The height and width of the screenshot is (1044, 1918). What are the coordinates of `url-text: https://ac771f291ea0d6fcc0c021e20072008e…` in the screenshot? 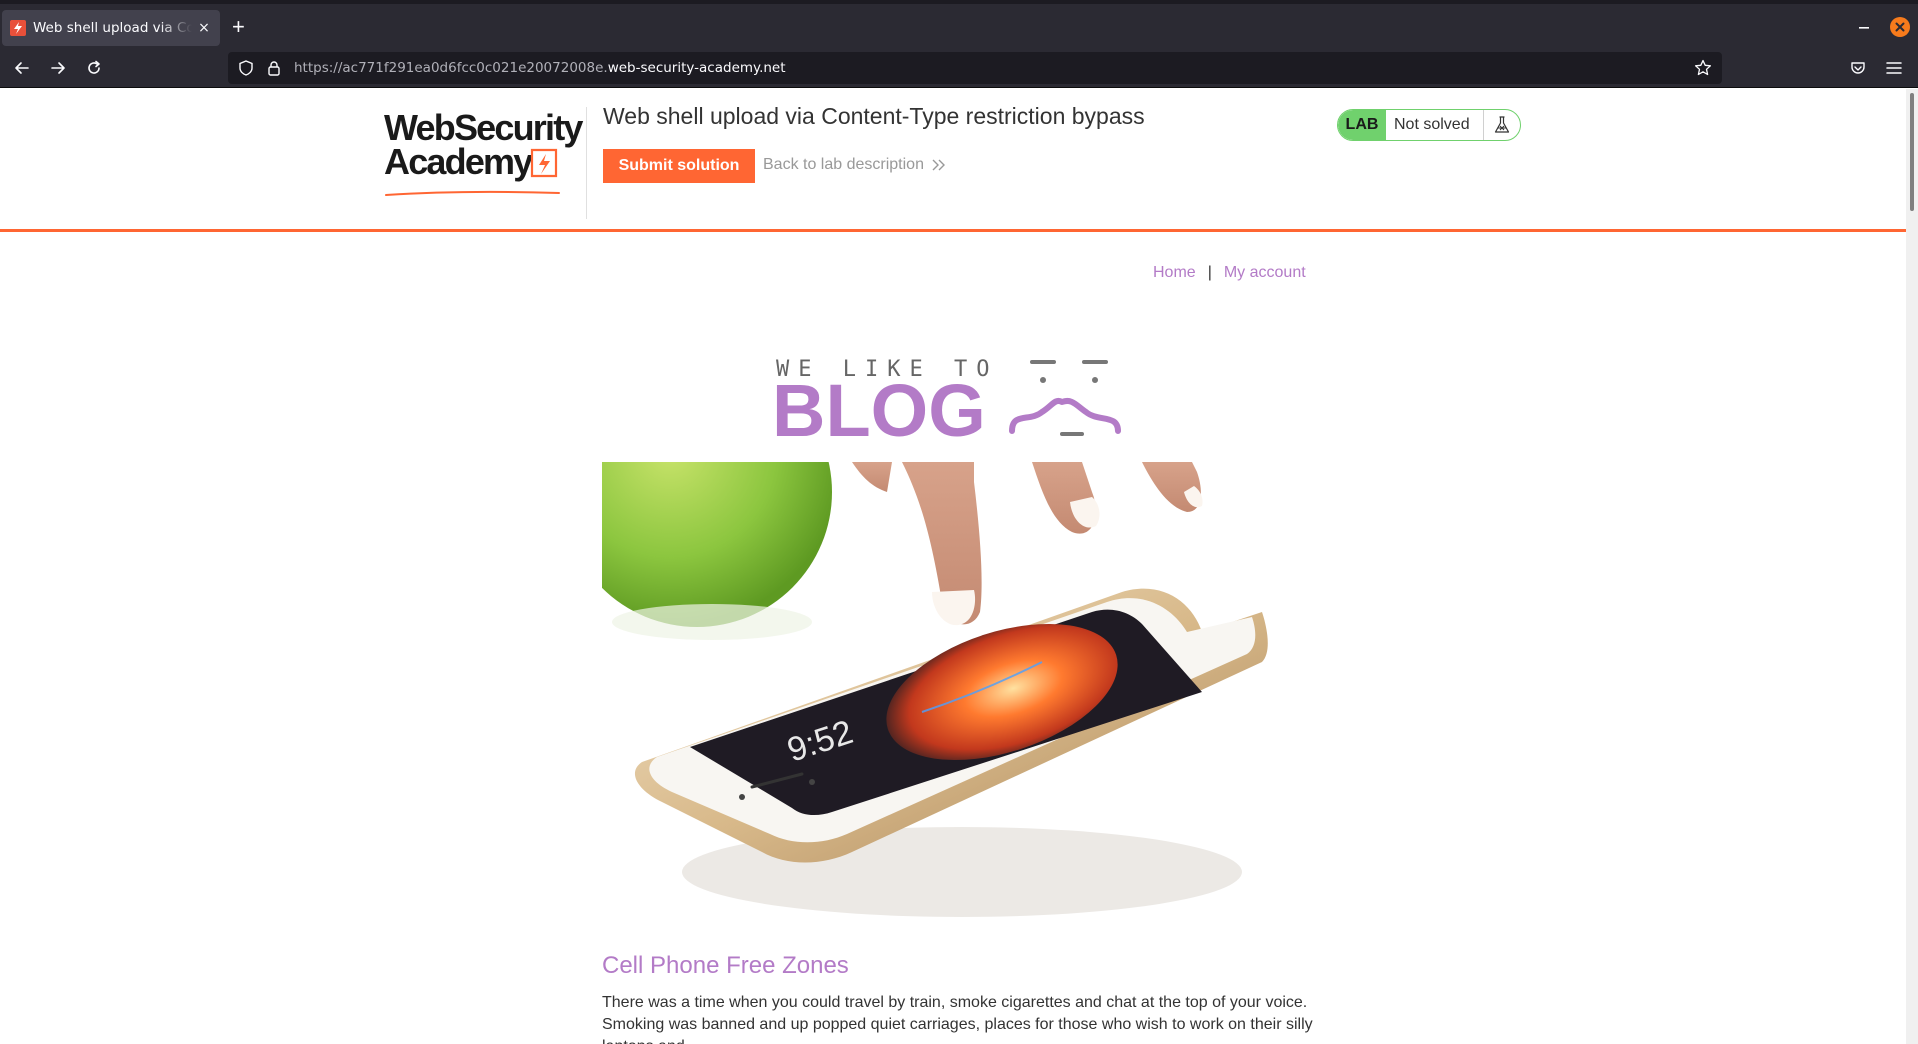 It's located at (540, 68).